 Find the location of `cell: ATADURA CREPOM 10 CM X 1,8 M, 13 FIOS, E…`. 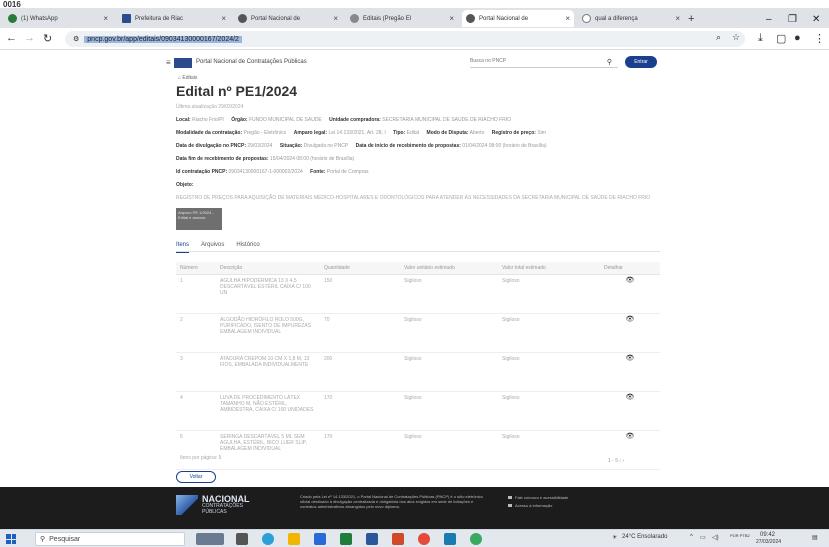

cell: ATADURA CREPOM 10 CM X 1,8 M, 13 FIOS, E… is located at coordinates (268, 372).